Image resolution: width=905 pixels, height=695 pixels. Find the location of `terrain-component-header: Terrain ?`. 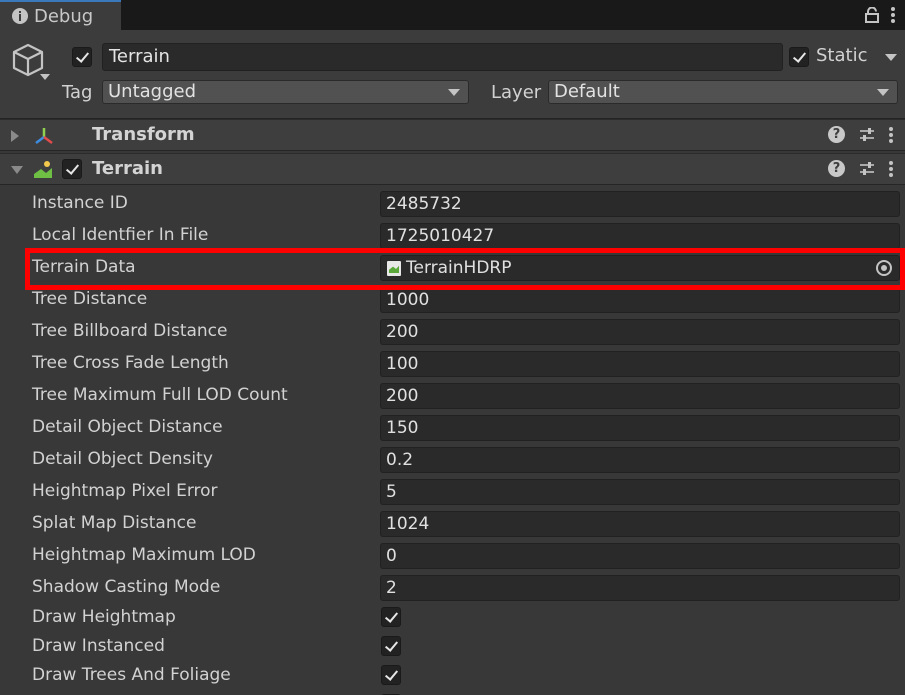

terrain-component-header: Terrain ? is located at coordinates (452, 169).